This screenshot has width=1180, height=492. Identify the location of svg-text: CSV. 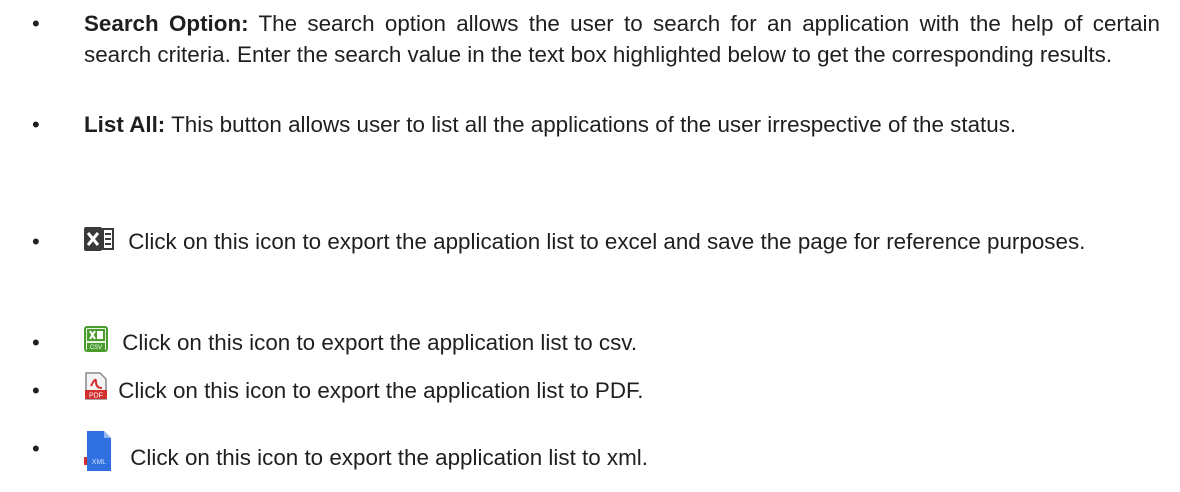
(96, 348).